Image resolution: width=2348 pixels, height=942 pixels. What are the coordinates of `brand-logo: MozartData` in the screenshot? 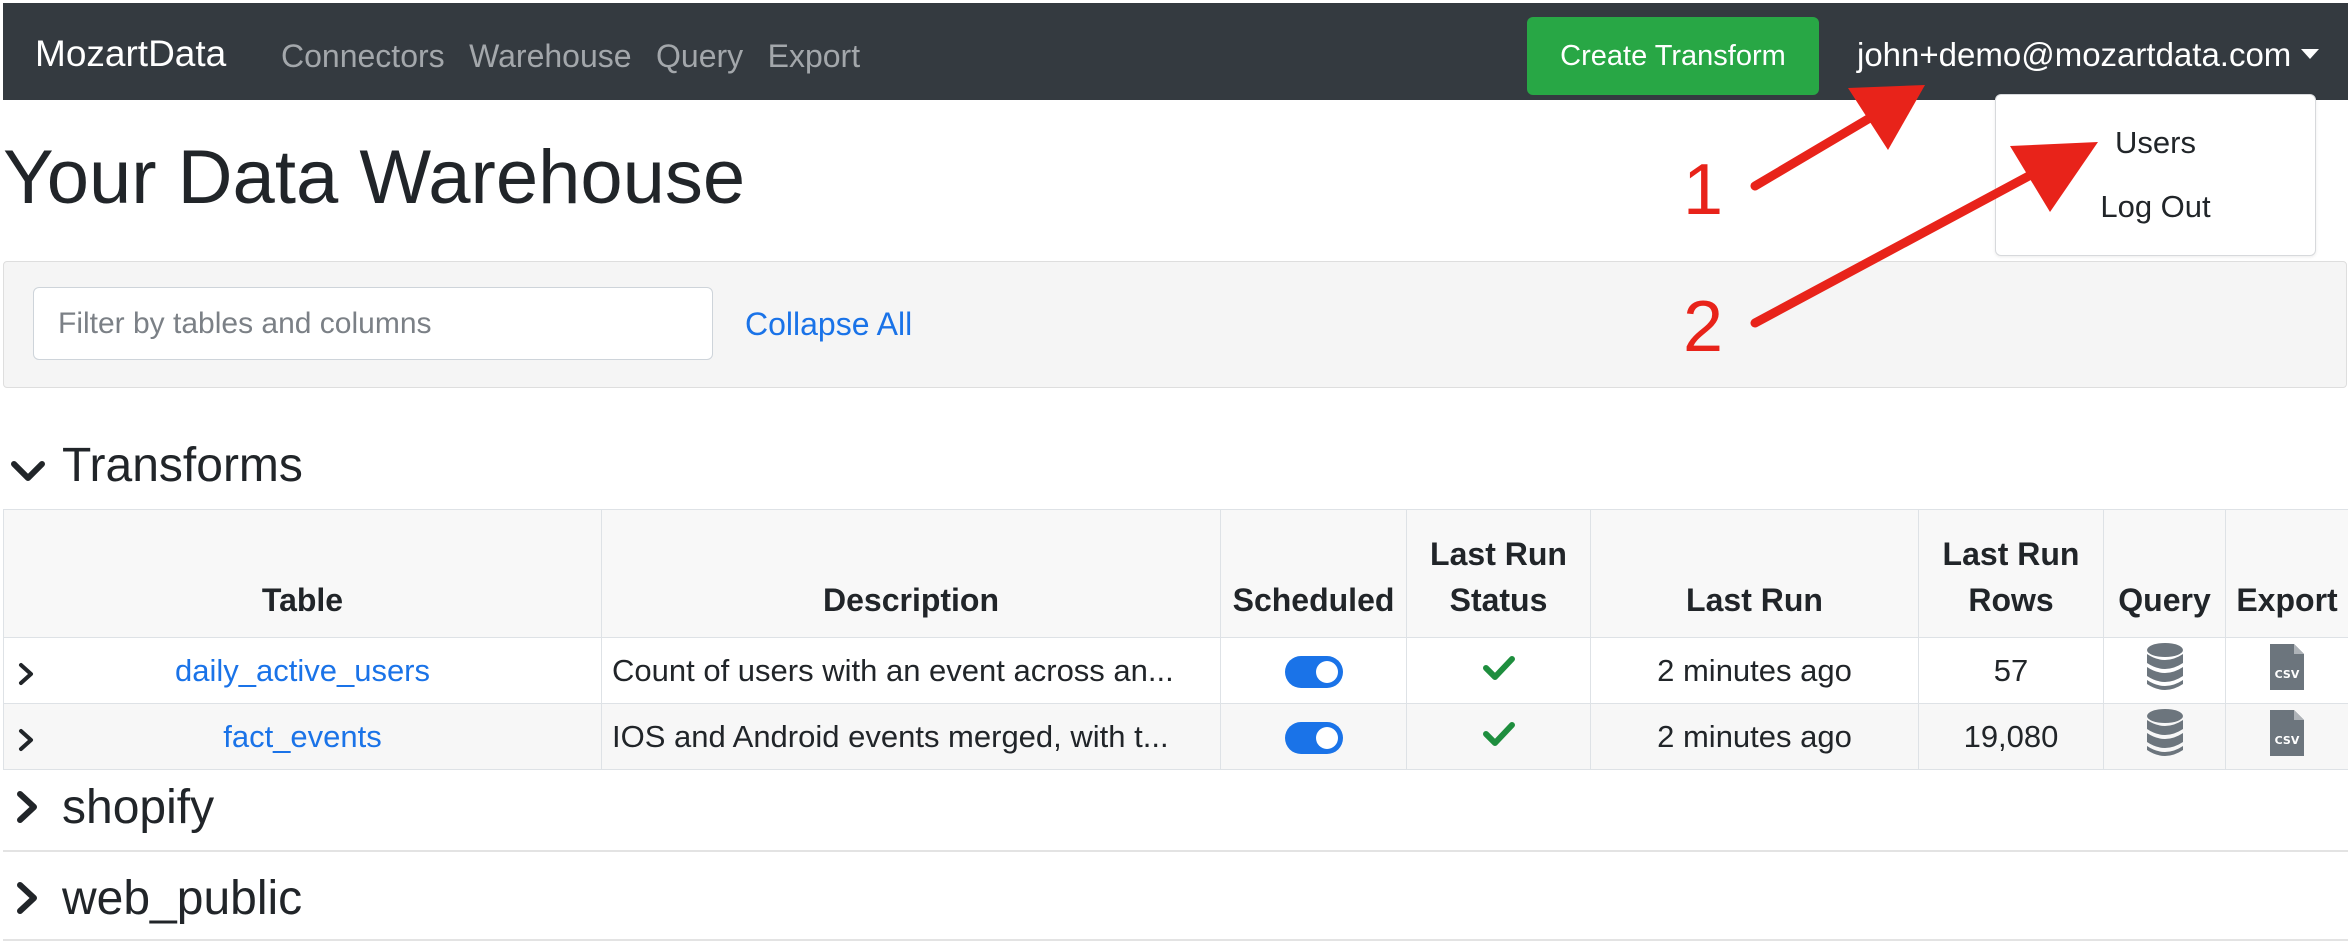 It's located at (130, 54).